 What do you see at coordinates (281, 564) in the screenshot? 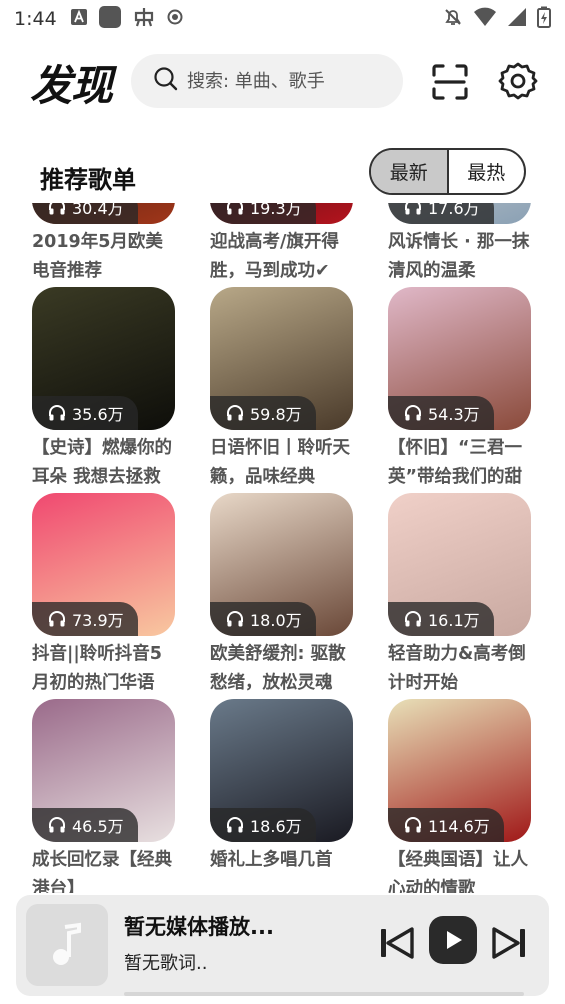
I see `playlist-cover: 18.0万` at bounding box center [281, 564].